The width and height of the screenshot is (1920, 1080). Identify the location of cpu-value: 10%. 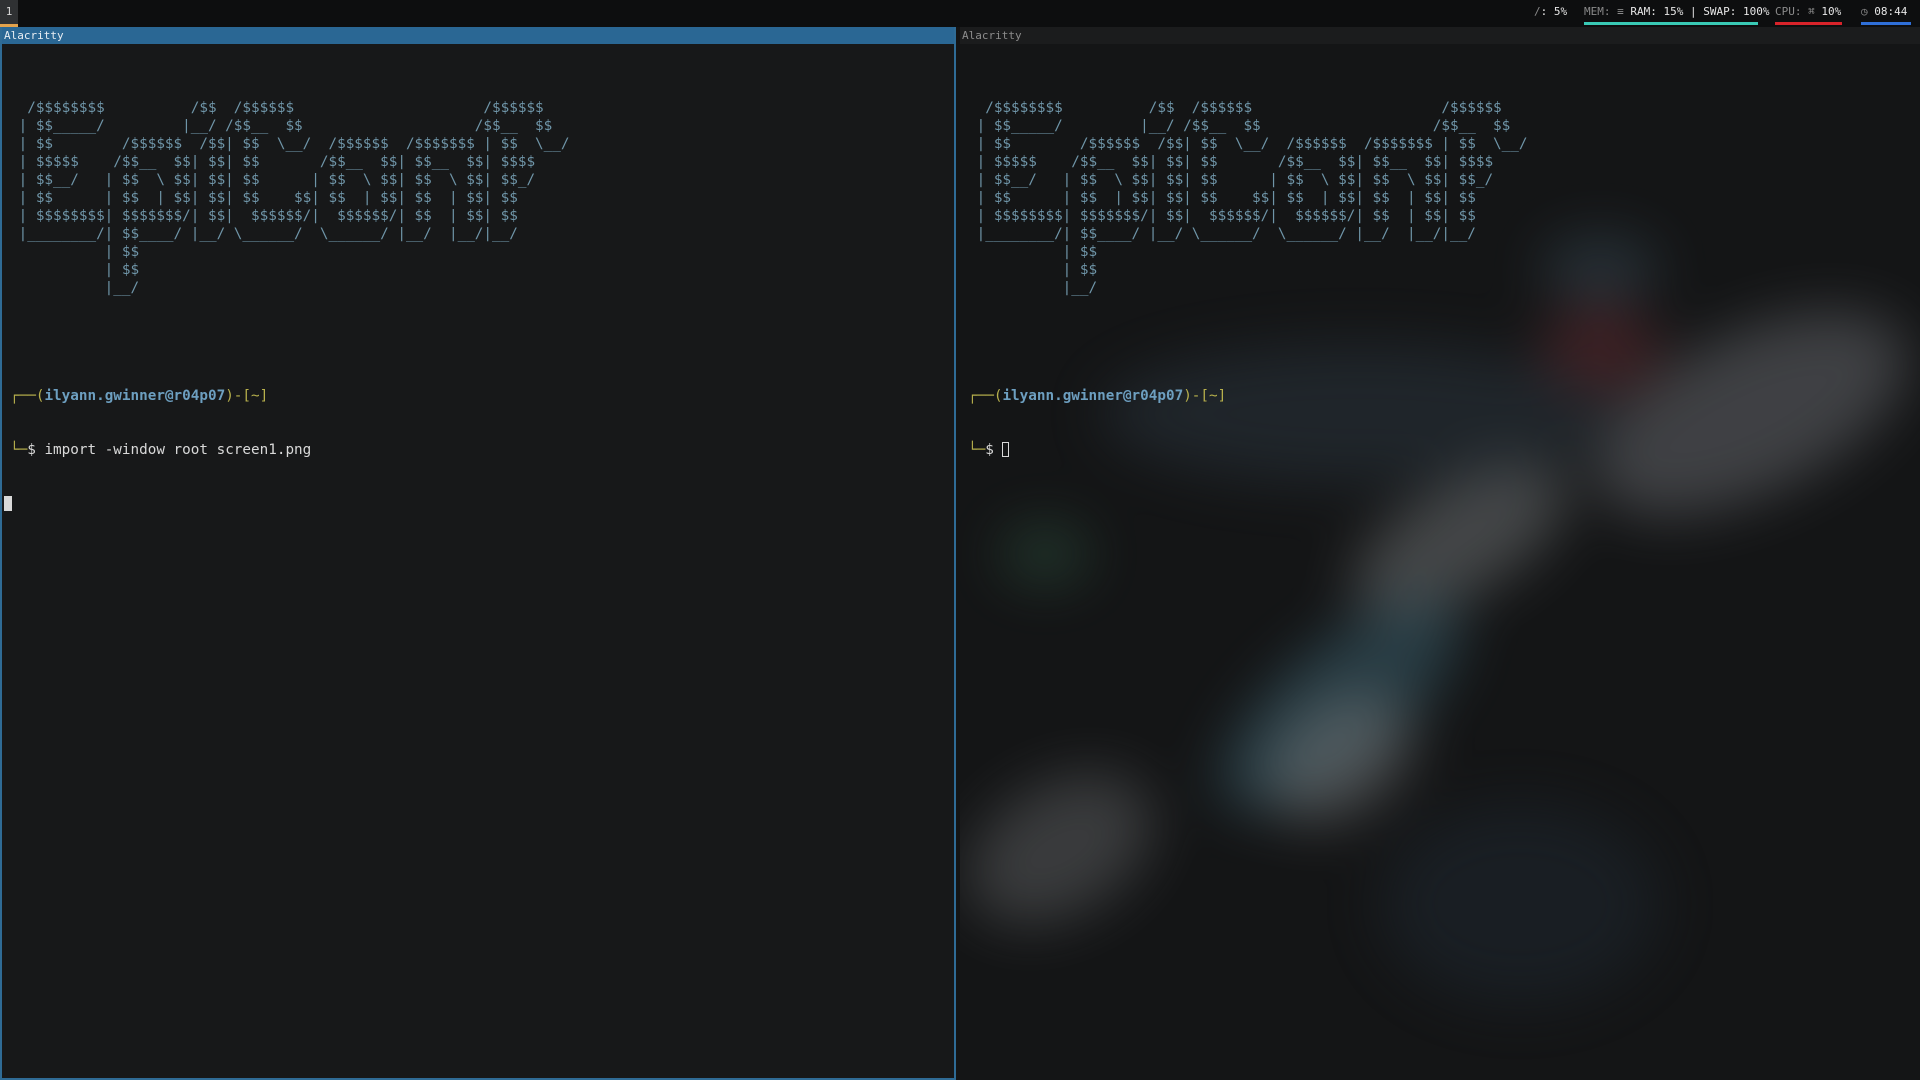
(1831, 11).